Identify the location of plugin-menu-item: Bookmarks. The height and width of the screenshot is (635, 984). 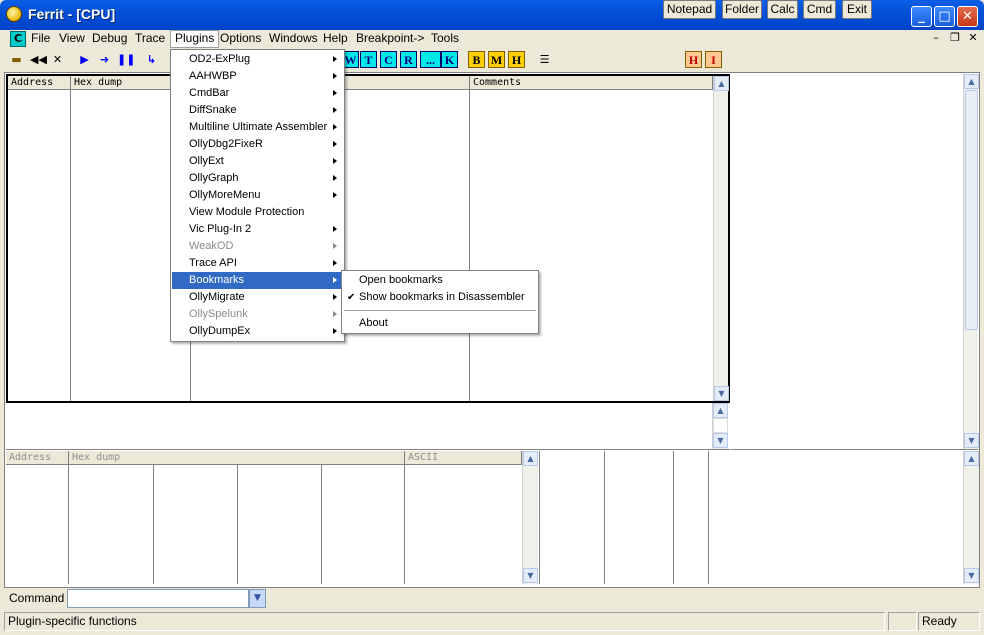
(257, 280).